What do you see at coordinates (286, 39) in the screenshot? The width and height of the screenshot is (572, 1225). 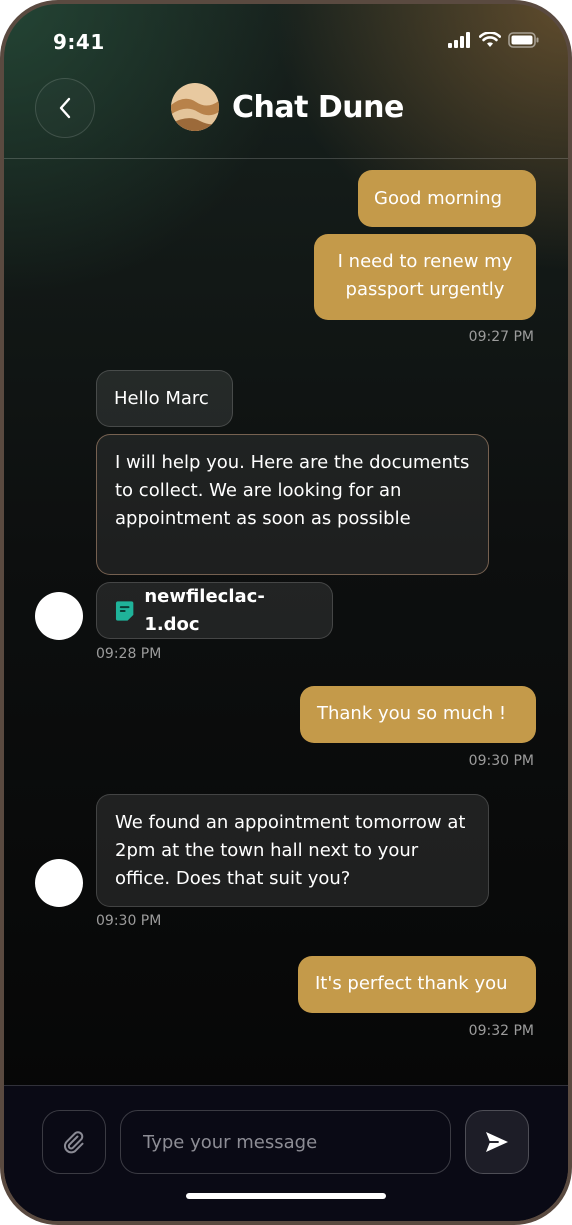 I see `status-bar: 9:41` at bounding box center [286, 39].